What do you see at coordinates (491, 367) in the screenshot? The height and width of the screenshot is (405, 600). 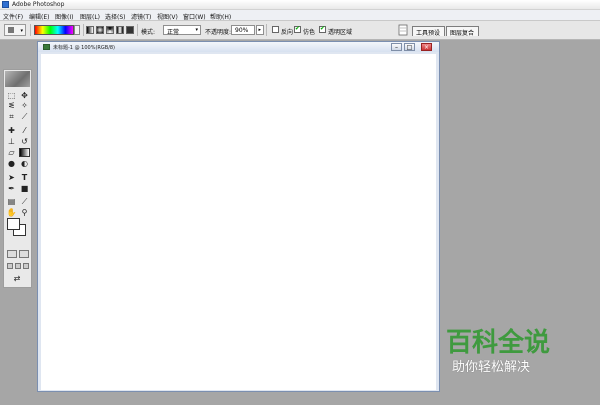 I see `watermark-sub: 助你轻松解决` at bounding box center [491, 367].